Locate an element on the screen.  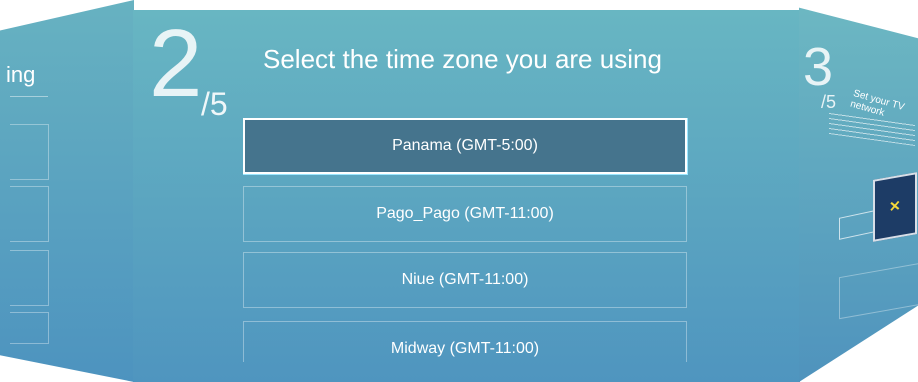
timezone-label: Panama (GMT-5:00) is located at coordinates (465, 145).